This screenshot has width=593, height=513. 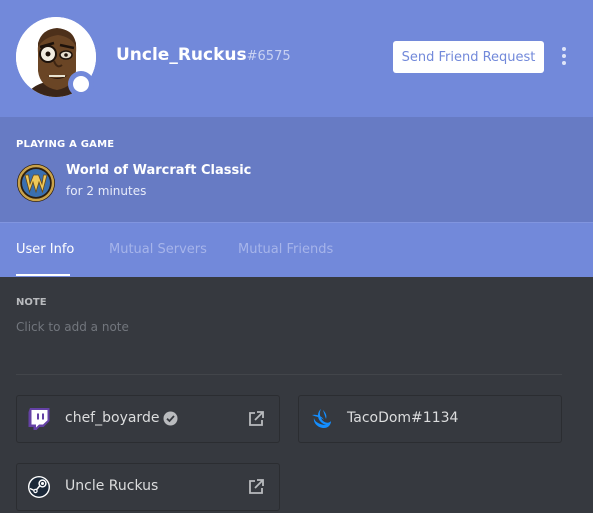 What do you see at coordinates (65, 144) in the screenshot?
I see `activity-title: PLAYING A GAME` at bounding box center [65, 144].